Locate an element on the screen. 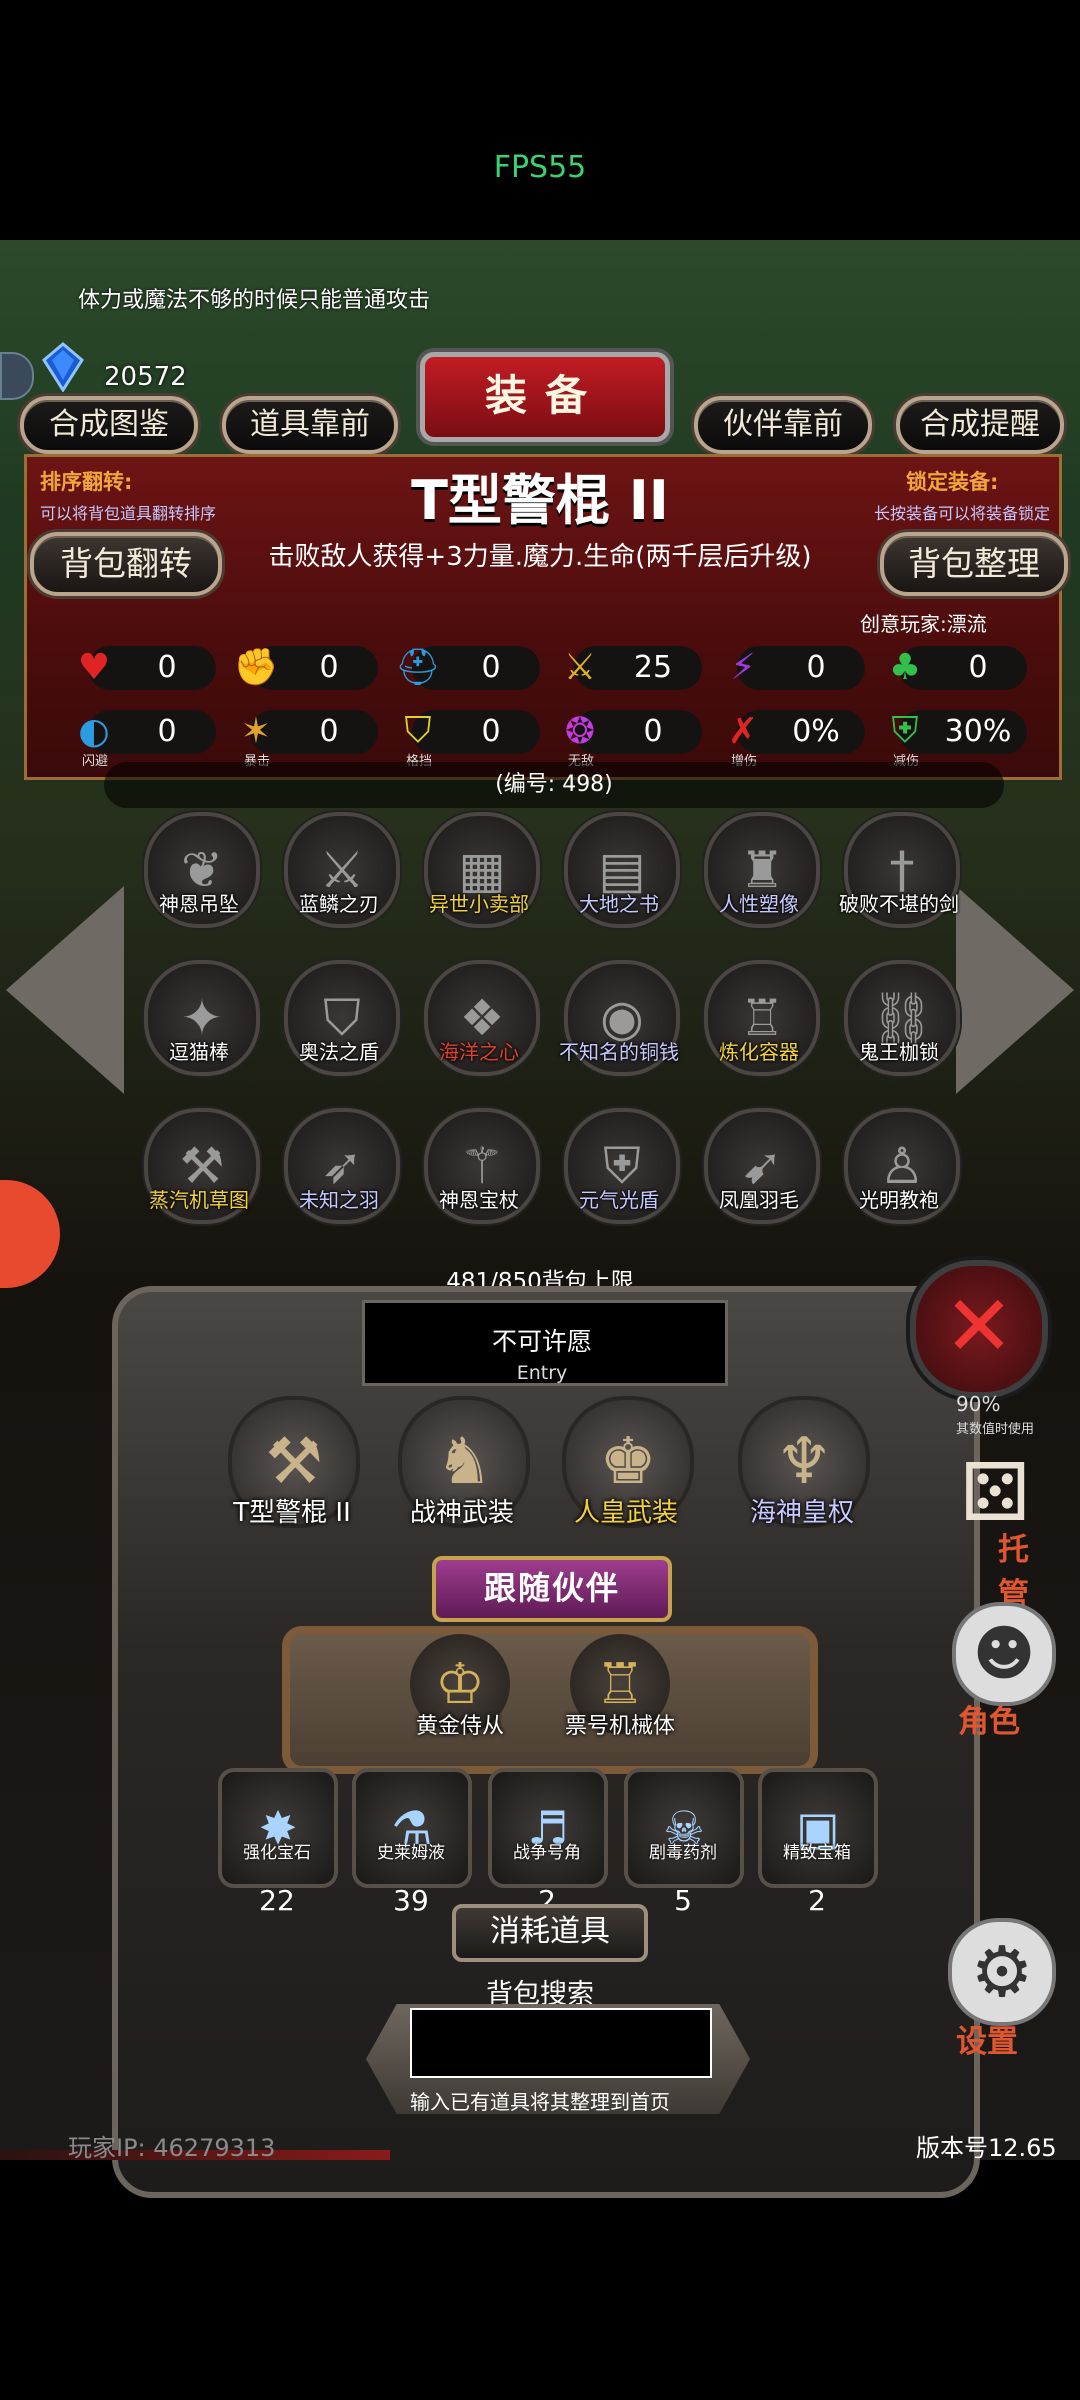 Image resolution: width=1080 pixels, height=2400 pixels. inventory-label: 大地之书 is located at coordinates (619, 904).